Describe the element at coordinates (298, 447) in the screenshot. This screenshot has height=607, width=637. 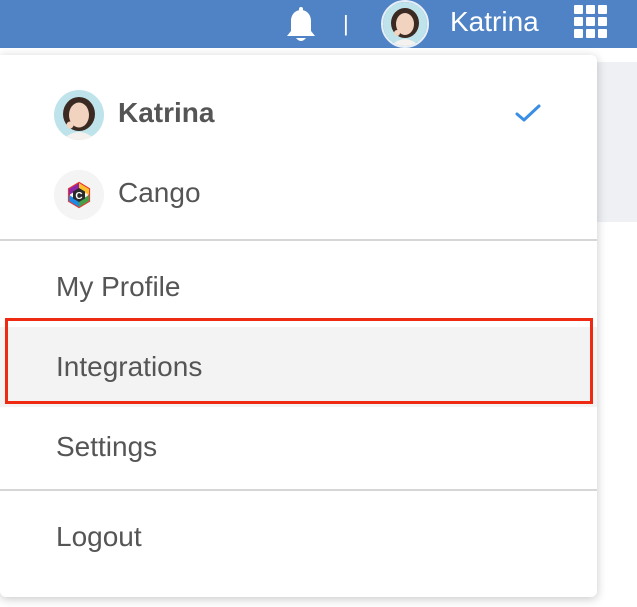
I see `menu-item-settings: Settings` at that location.